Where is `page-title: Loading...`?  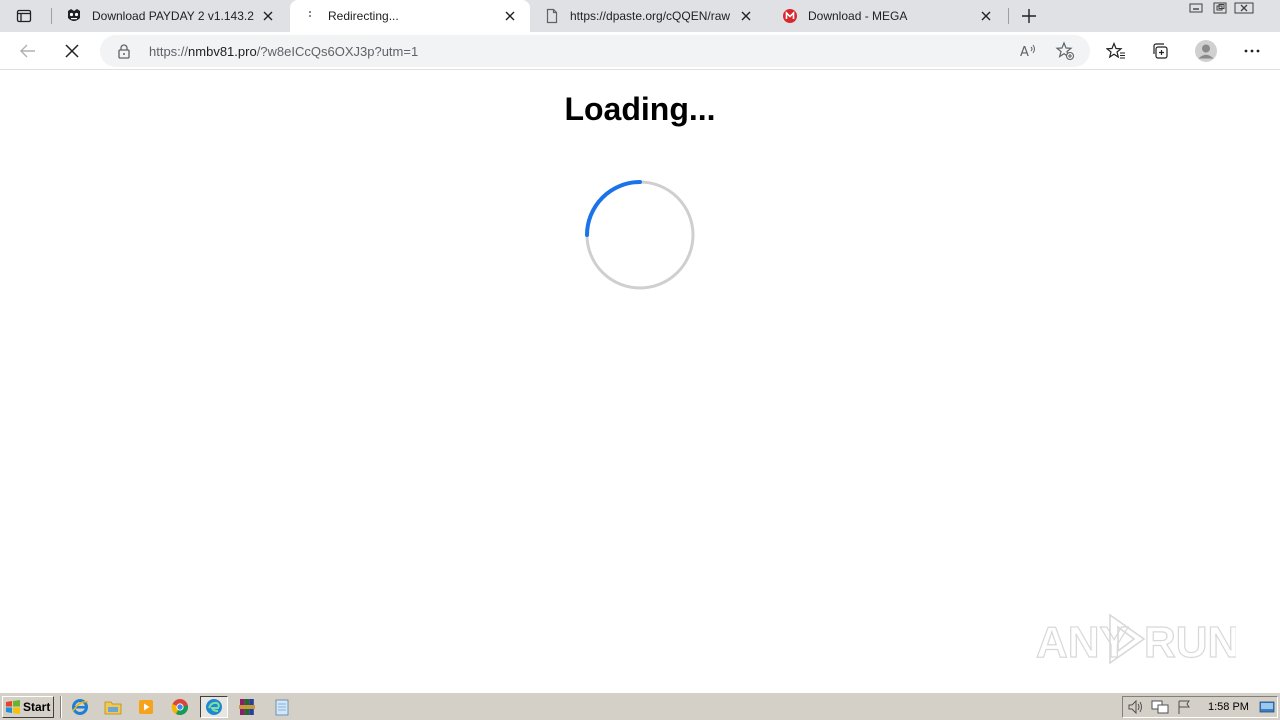 page-title: Loading... is located at coordinates (640, 109).